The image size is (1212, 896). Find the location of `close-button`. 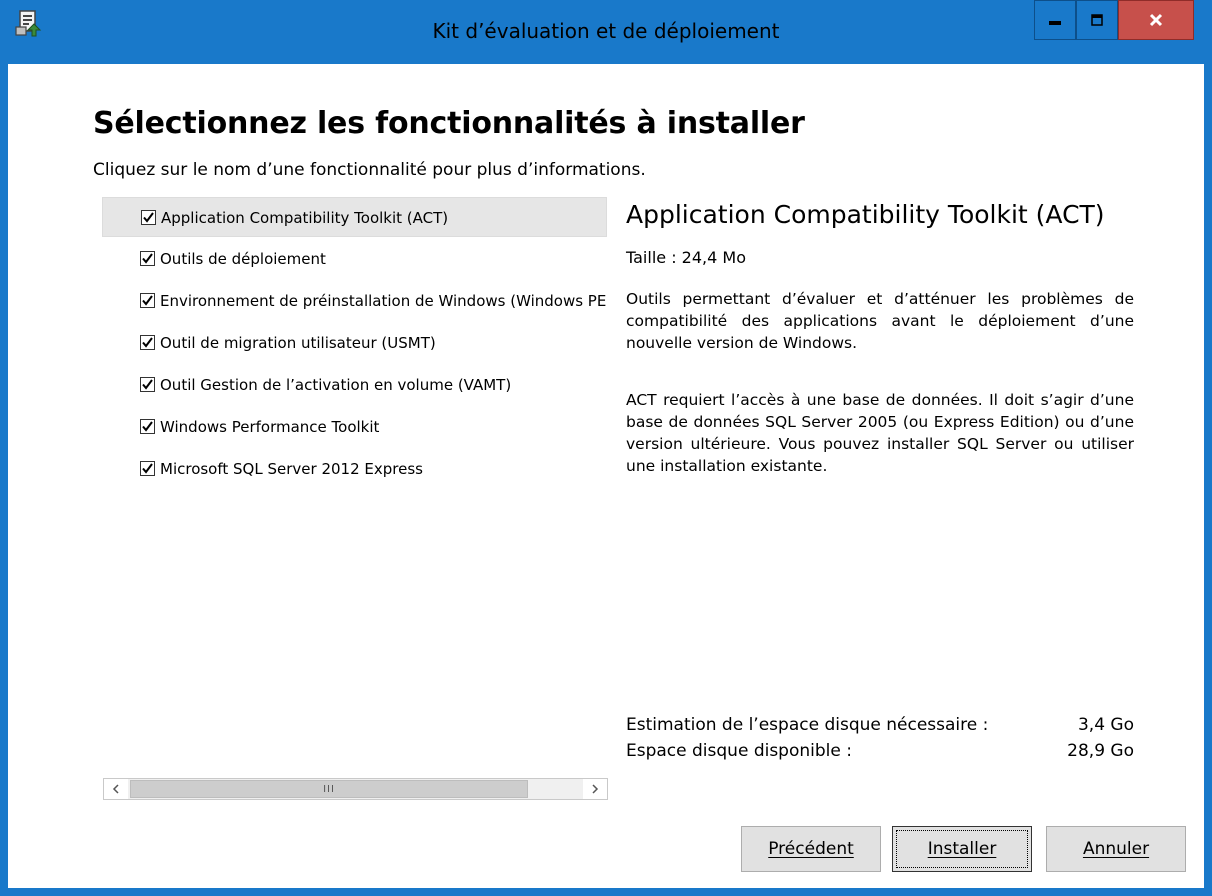

close-button is located at coordinates (1156, 20).